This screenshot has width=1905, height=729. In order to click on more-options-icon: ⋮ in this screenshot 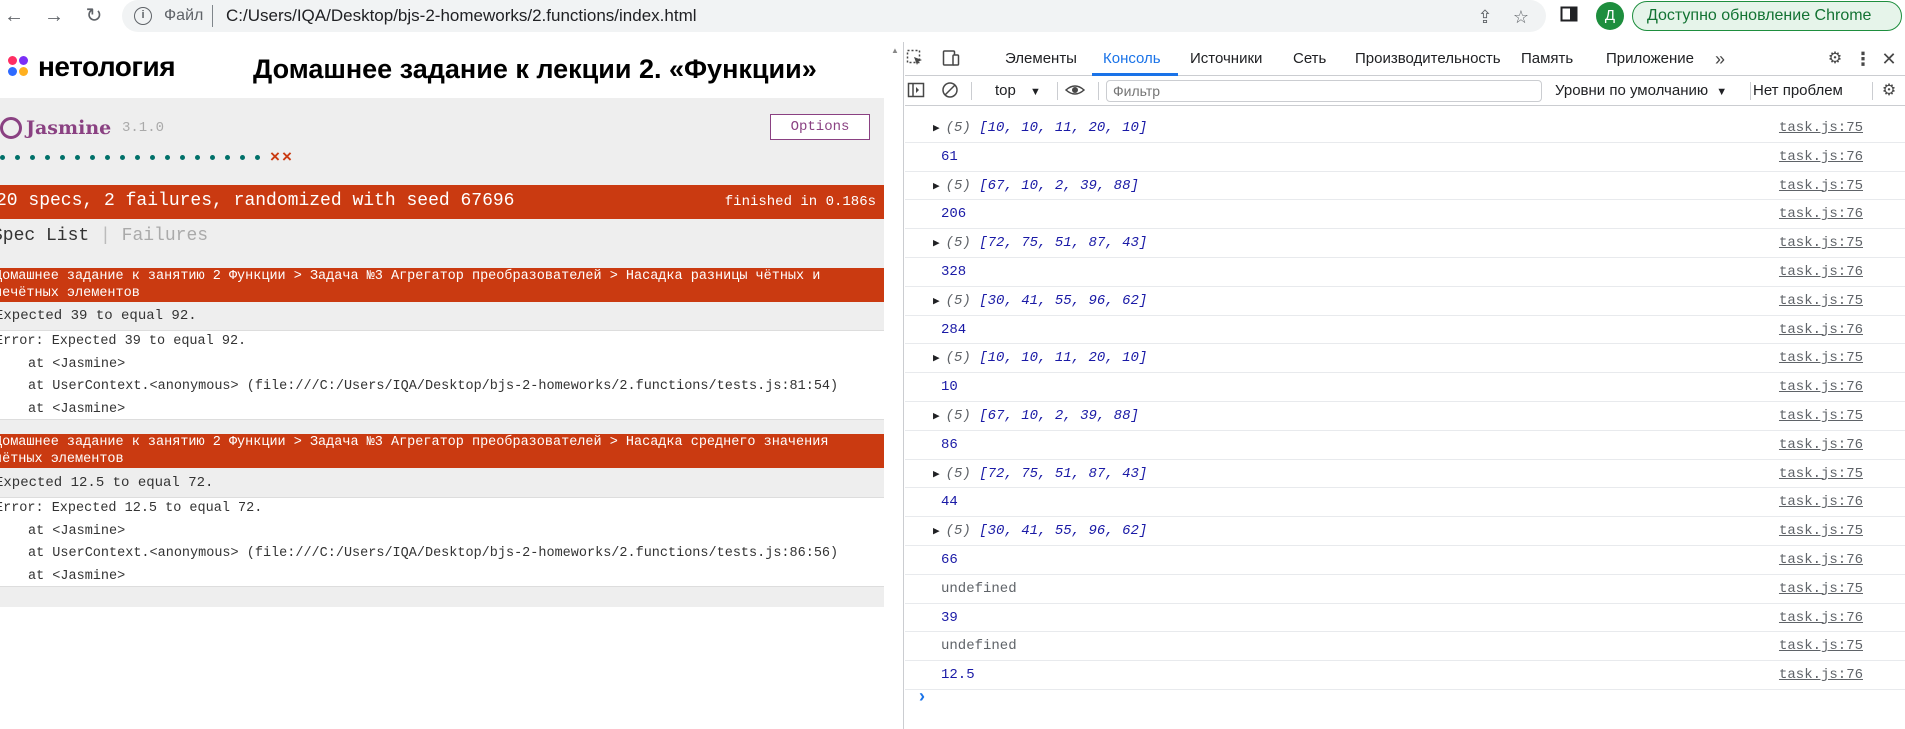, I will do `click(1863, 59)`.